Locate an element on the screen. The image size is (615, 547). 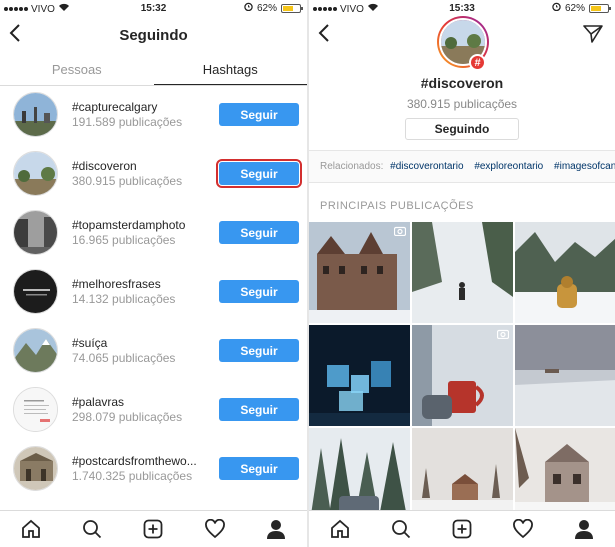
hashtag-count: 191.589 publicações is located at coordinates (127, 122).